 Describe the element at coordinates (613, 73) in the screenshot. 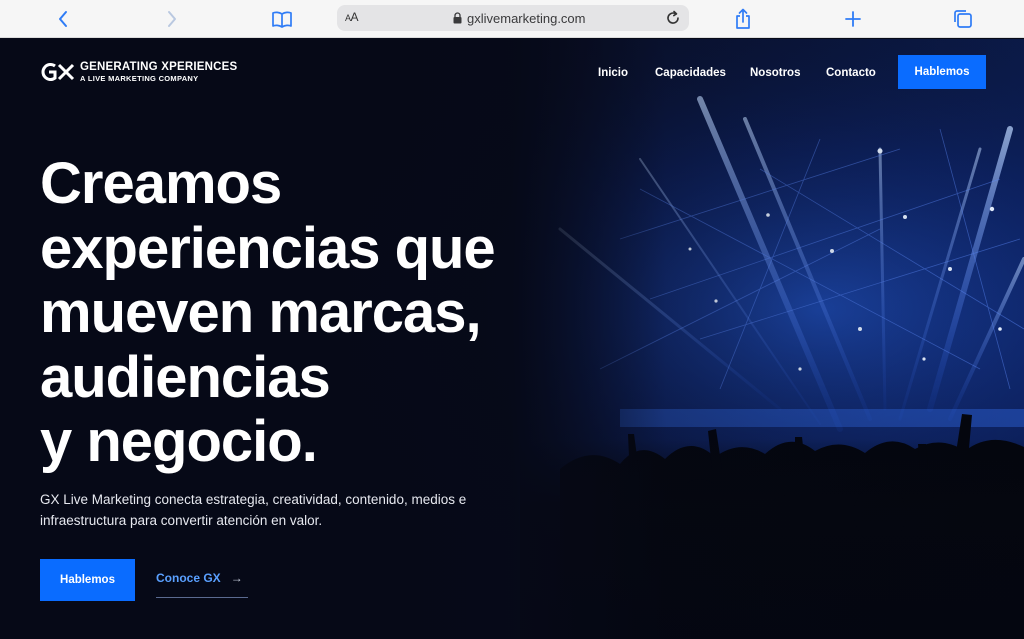

I see `nav-link-inicio: Inicio` at that location.